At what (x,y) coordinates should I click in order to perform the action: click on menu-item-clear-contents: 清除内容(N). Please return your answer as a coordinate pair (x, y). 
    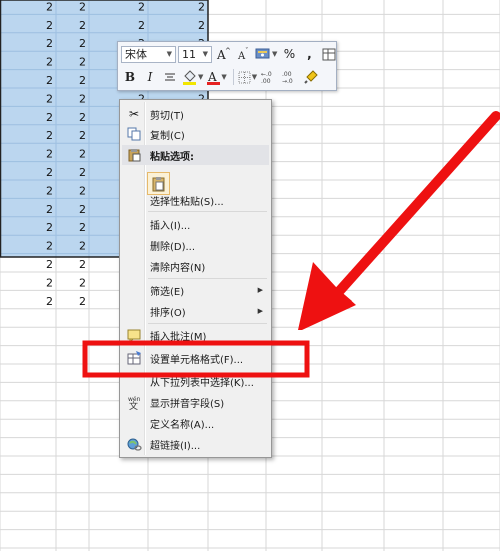
    Looking at the image, I should click on (195, 266).